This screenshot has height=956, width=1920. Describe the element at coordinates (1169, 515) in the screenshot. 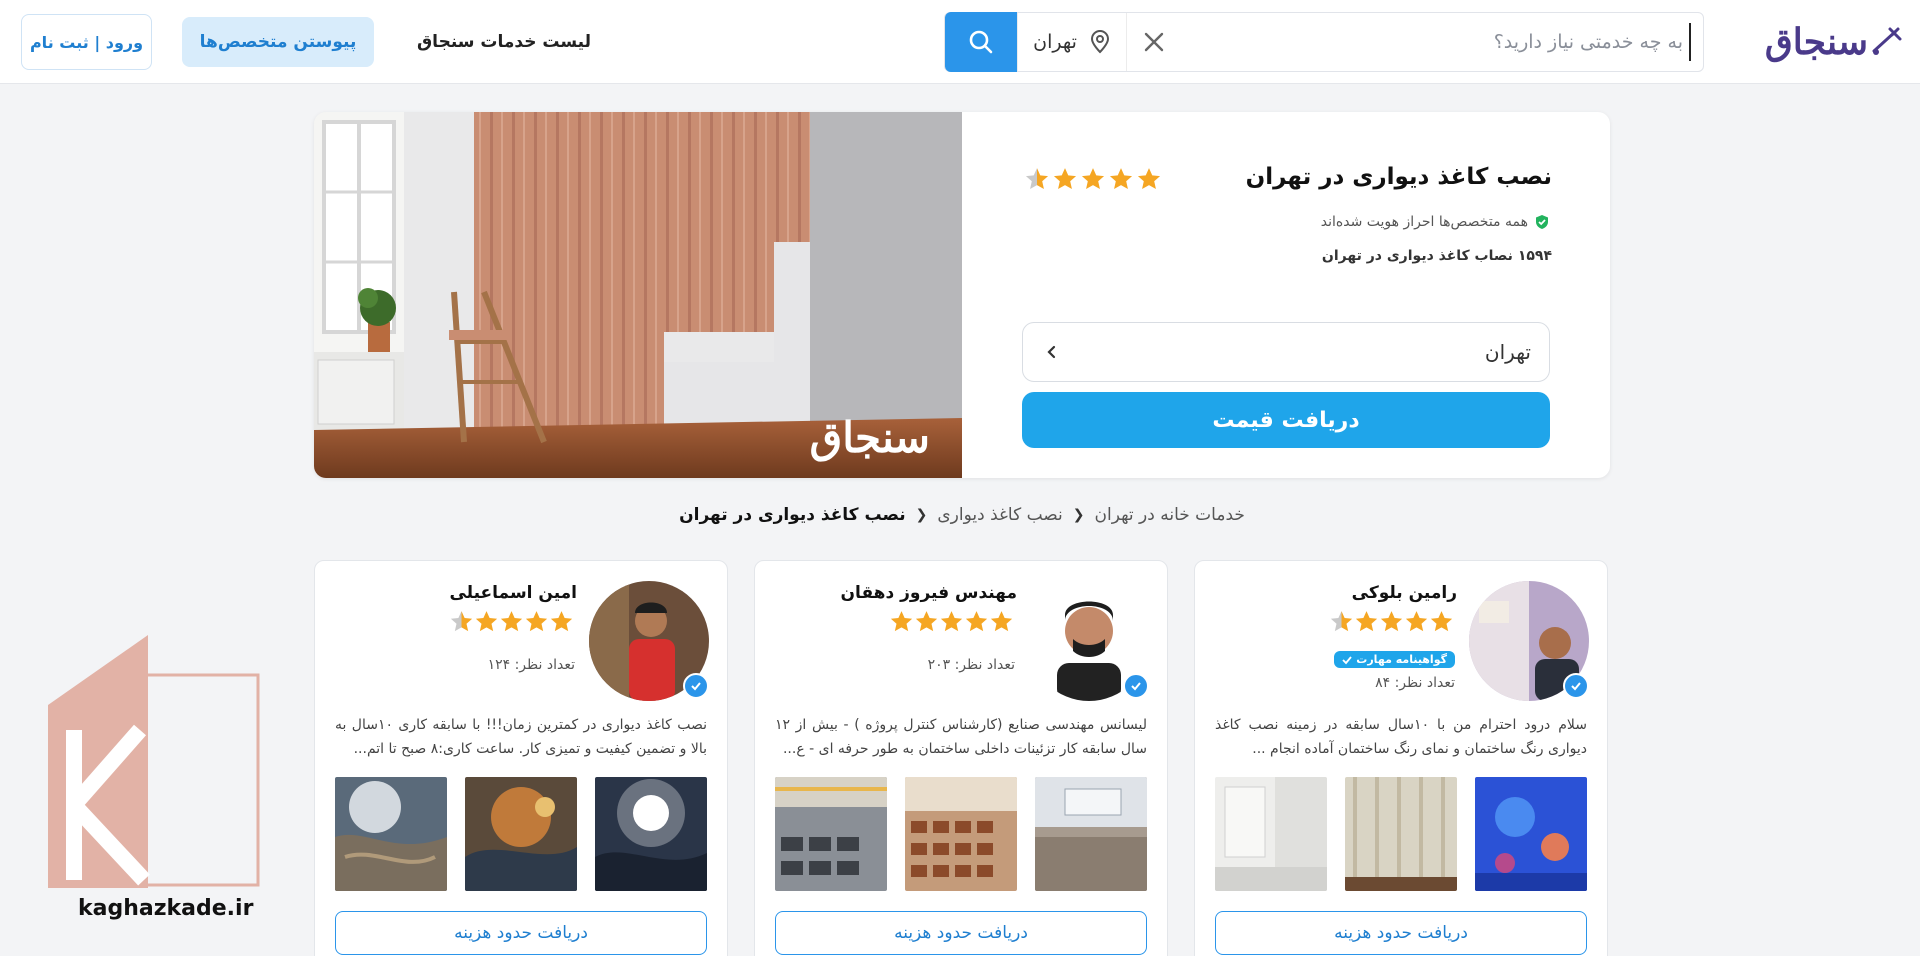

I see `breadcrumb-item: خدمات خانه در تهران` at that location.